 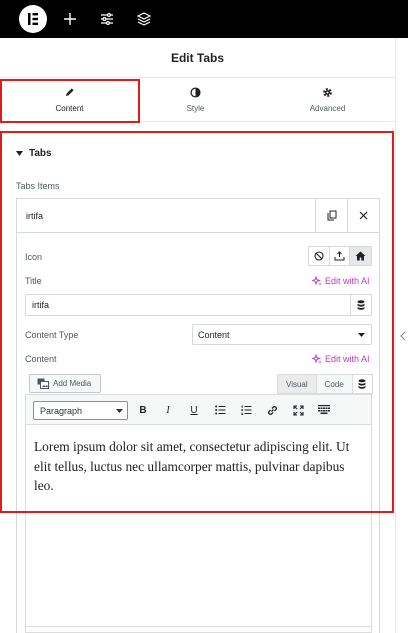 I want to click on content-type-label: Content Type, so click(x=52, y=335).